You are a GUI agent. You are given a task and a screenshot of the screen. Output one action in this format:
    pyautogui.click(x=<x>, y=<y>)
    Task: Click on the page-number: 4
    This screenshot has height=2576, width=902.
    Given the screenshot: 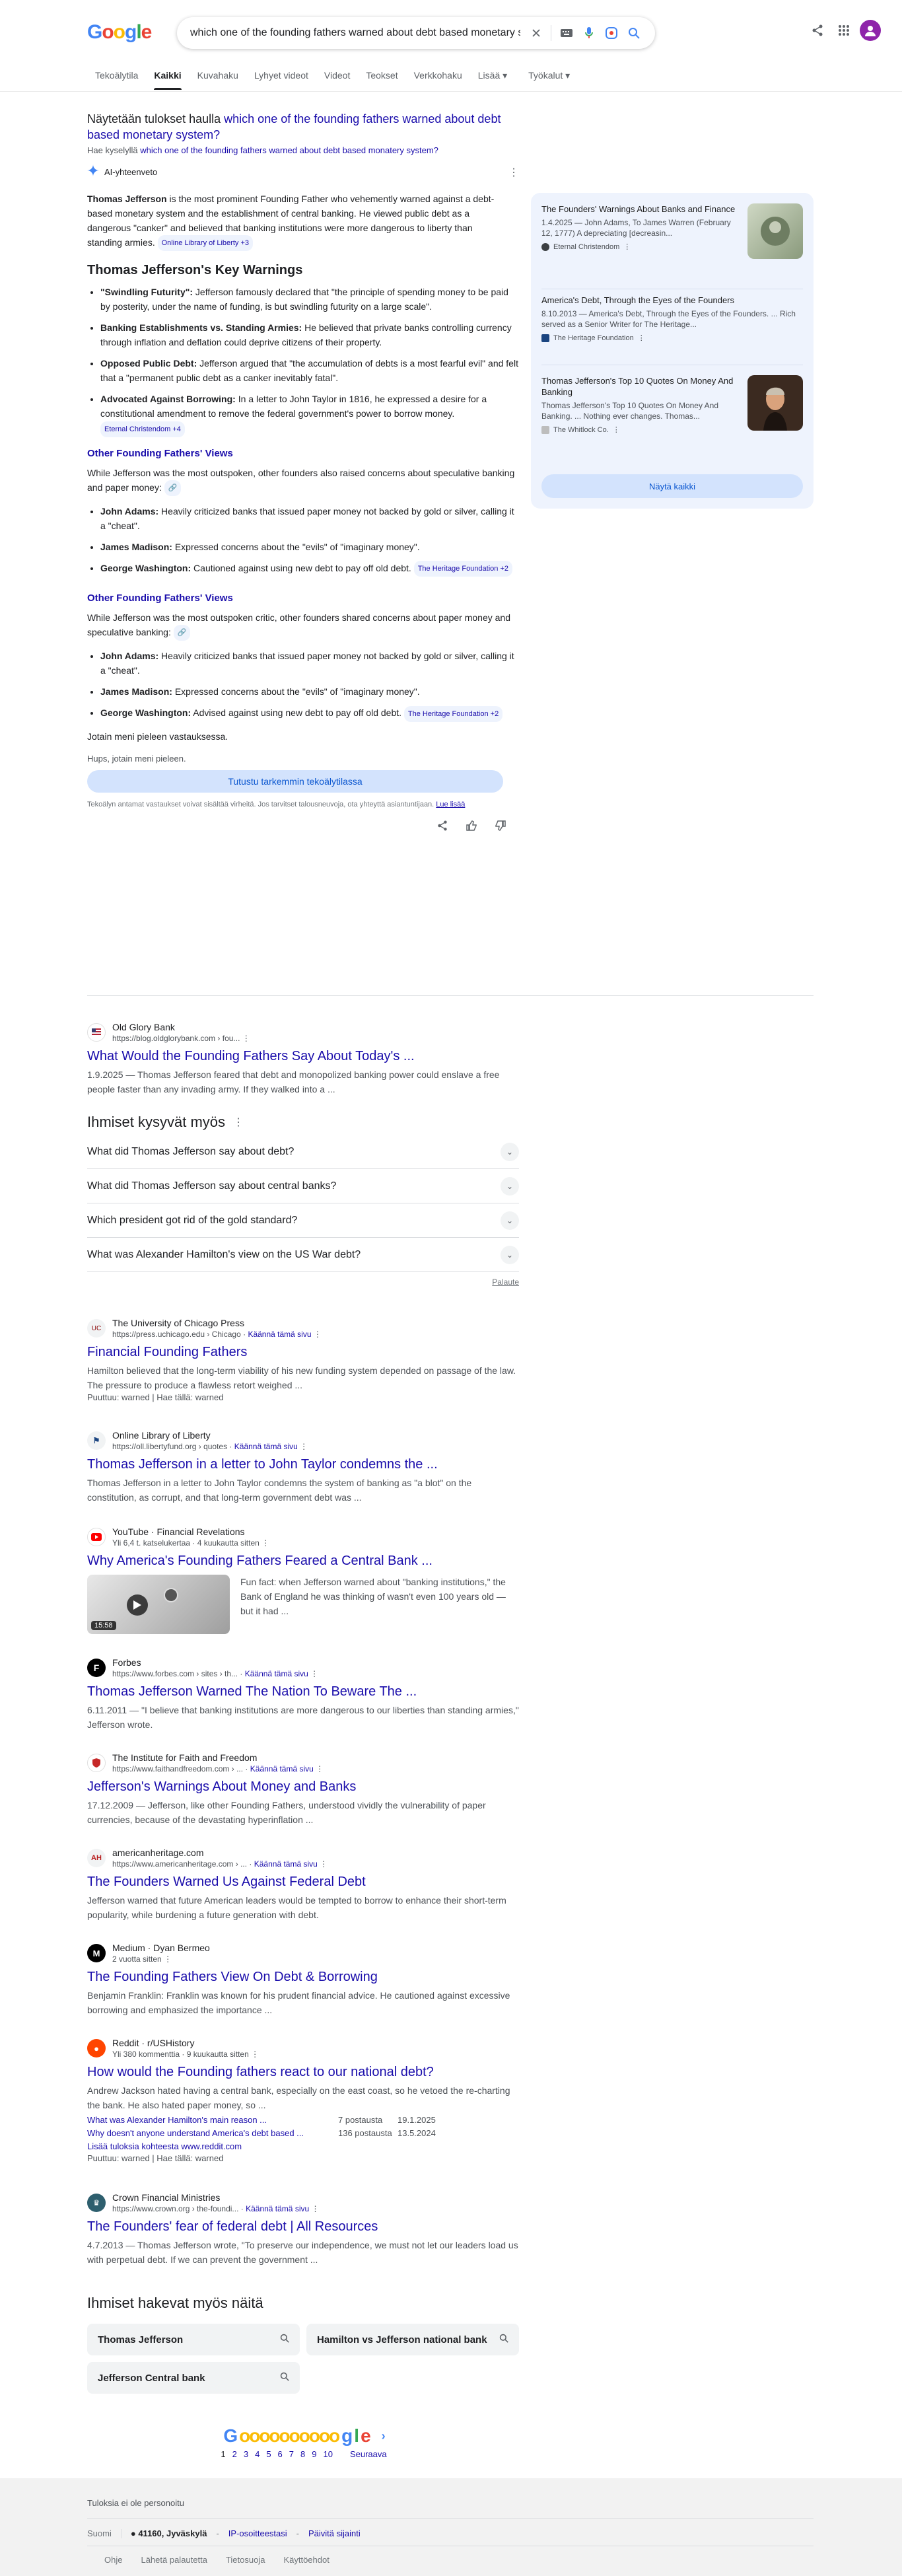 What is the action you would take?
    pyautogui.click(x=257, y=2454)
    